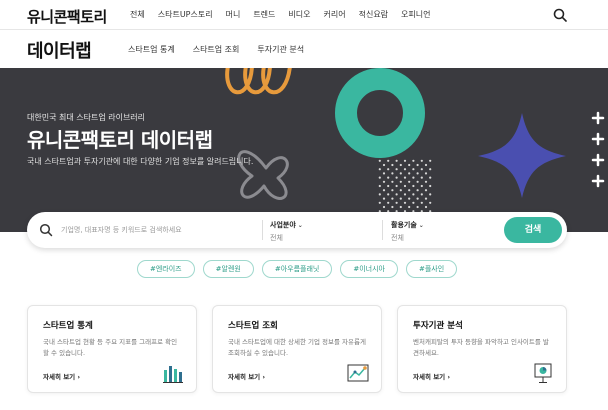  I want to click on tag-chip: #알렌원, so click(228, 269).